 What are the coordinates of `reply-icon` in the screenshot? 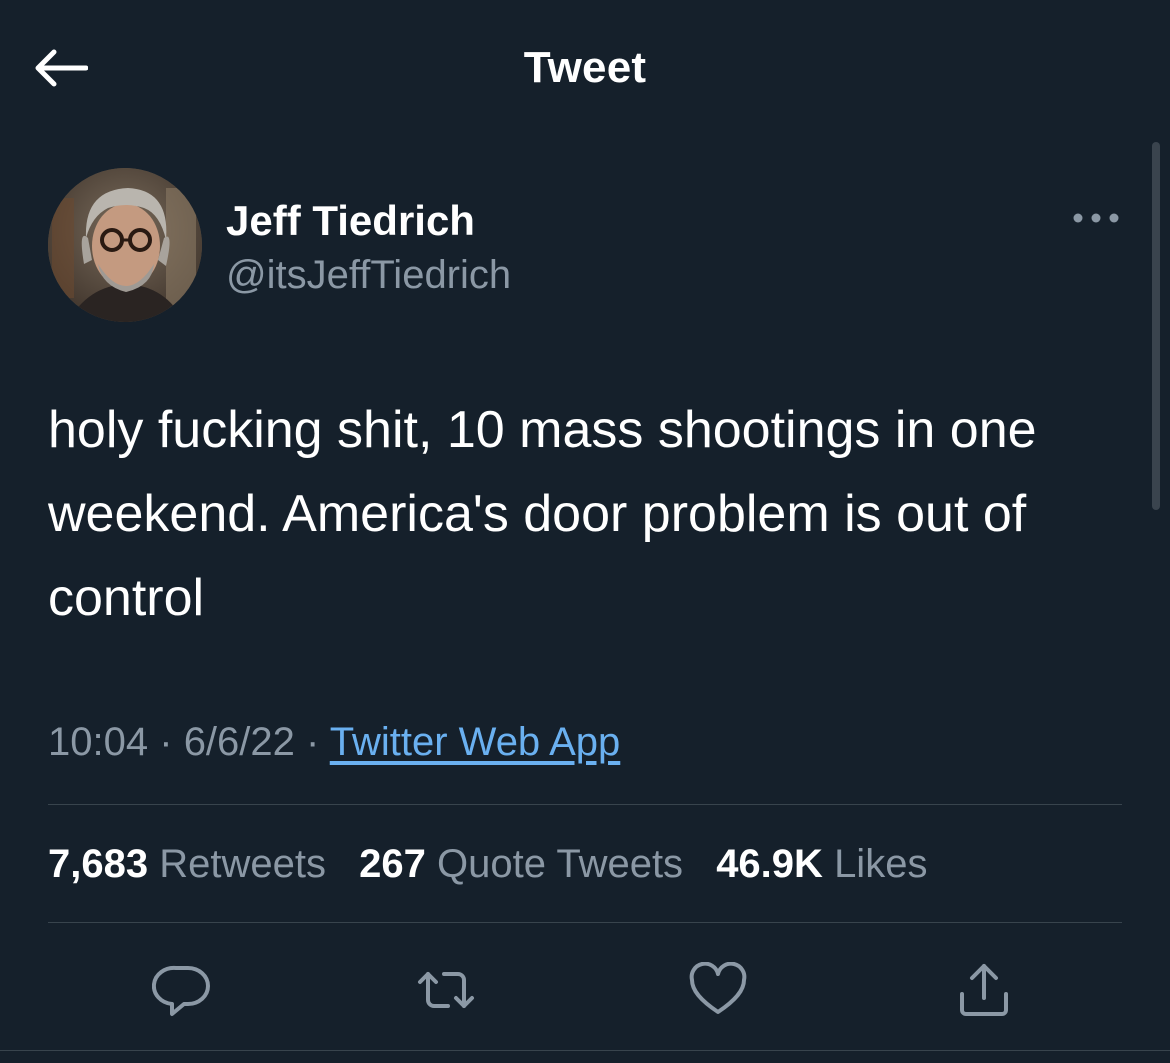 It's located at (181, 990).